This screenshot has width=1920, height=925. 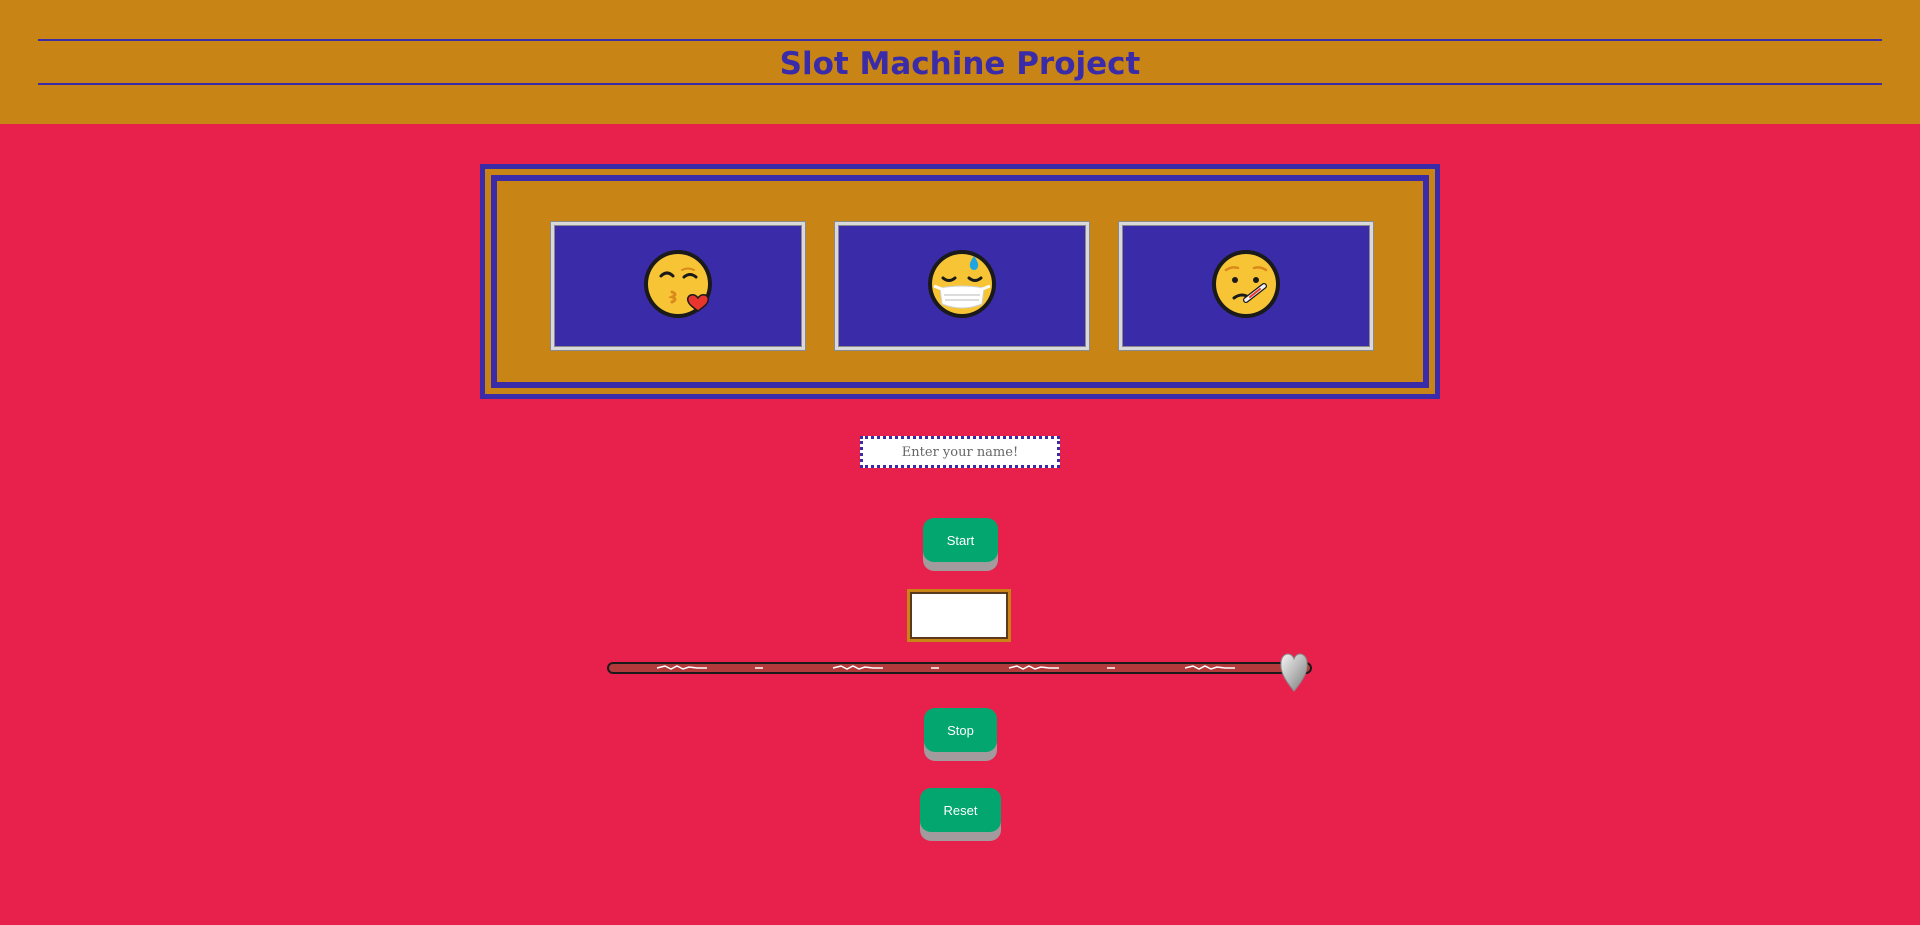 I want to click on face-with-thermometer-icon, so click(x=1246, y=286).